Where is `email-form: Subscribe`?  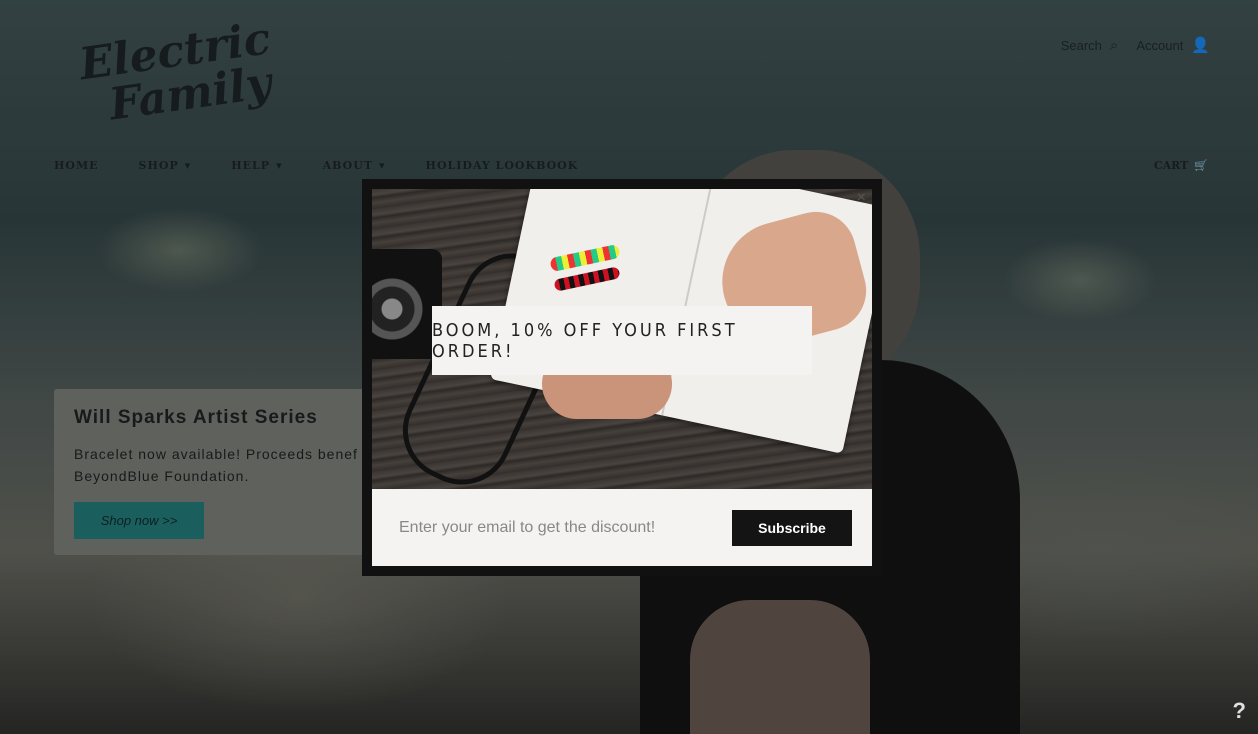
email-form: Subscribe is located at coordinates (622, 527).